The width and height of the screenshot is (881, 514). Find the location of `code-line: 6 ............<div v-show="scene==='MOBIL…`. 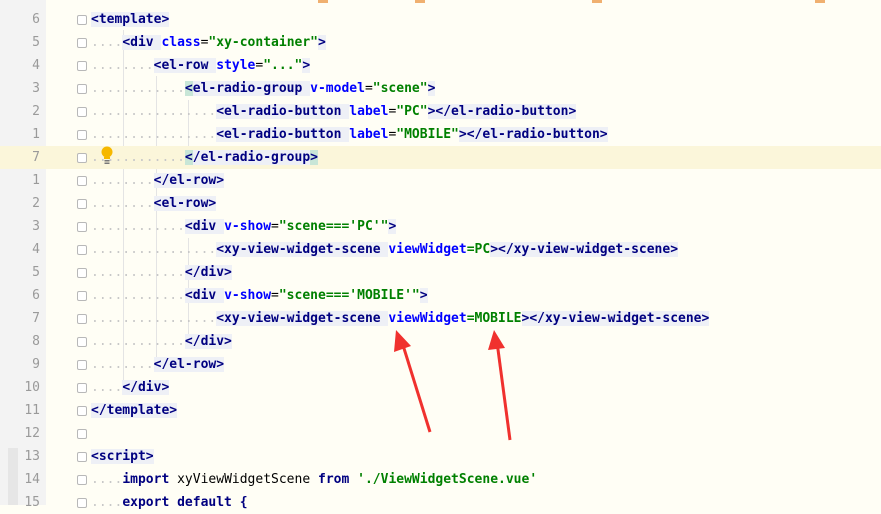

code-line: 6 ............<div v-show="scene==='MOBIL… is located at coordinates (440, 295).